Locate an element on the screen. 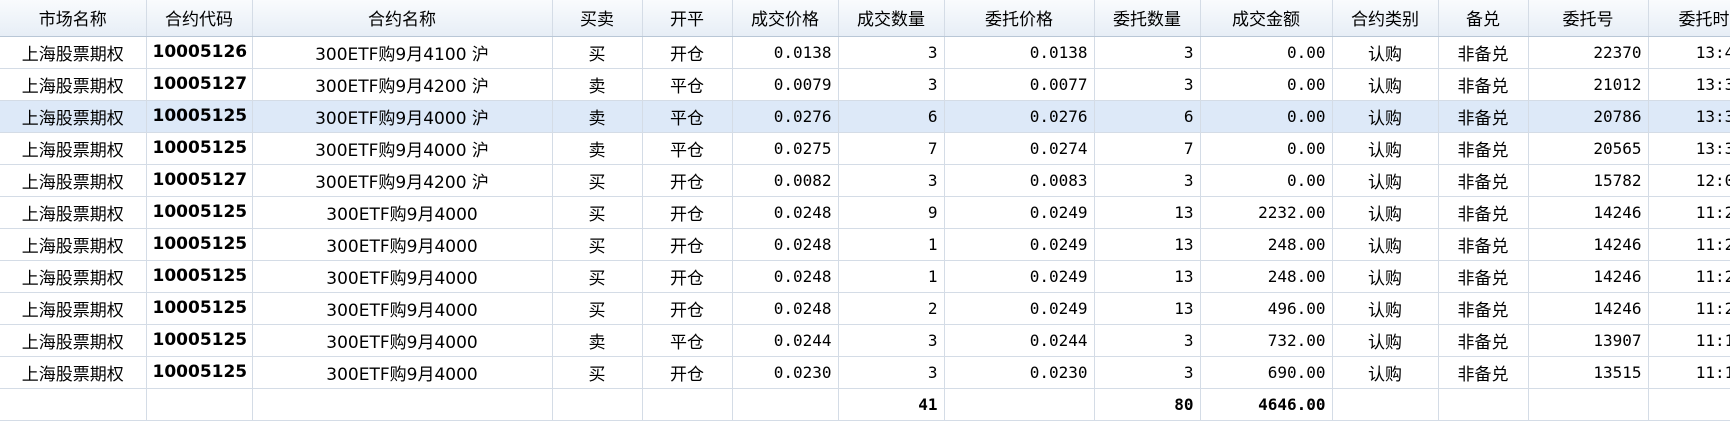 Image resolution: width=1730 pixels, height=446 pixels. cell-deal-qty: 1 is located at coordinates (891, 244).